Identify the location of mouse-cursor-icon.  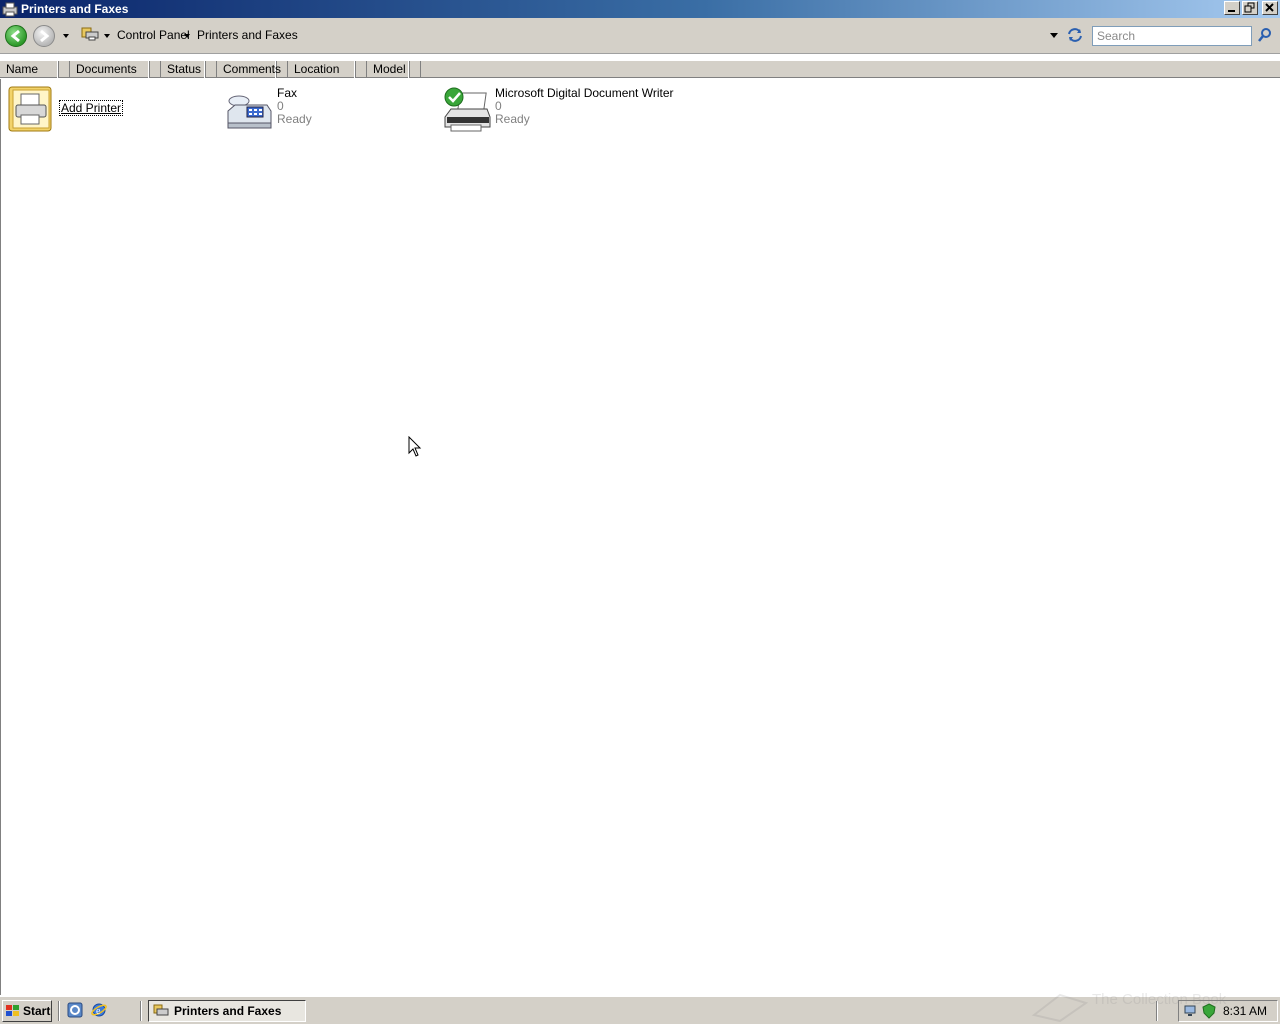
(415, 446).